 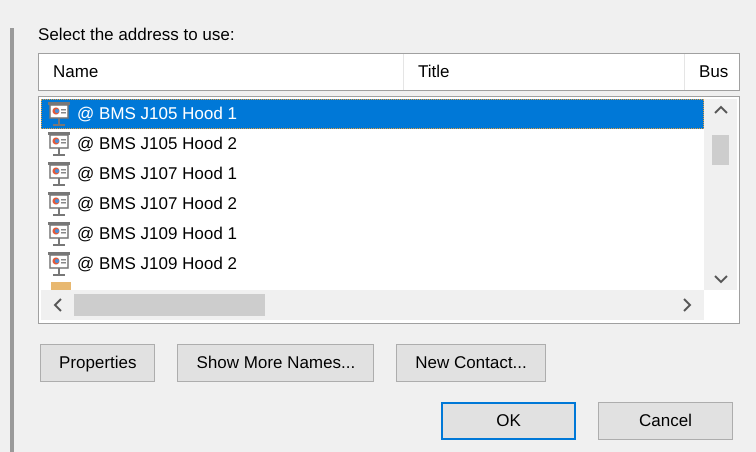 I want to click on dialog-button: Cancel, so click(x=665, y=421).